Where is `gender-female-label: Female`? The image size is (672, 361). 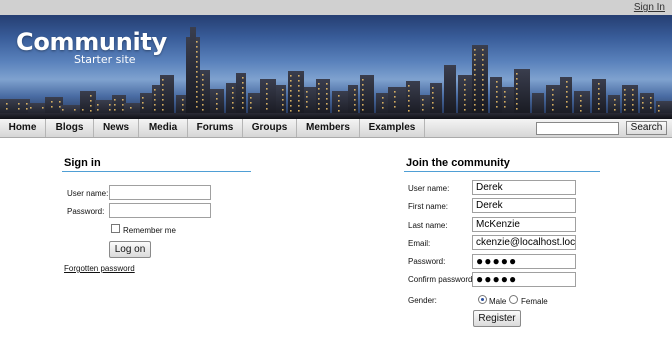 gender-female-label: Female is located at coordinates (534, 301).